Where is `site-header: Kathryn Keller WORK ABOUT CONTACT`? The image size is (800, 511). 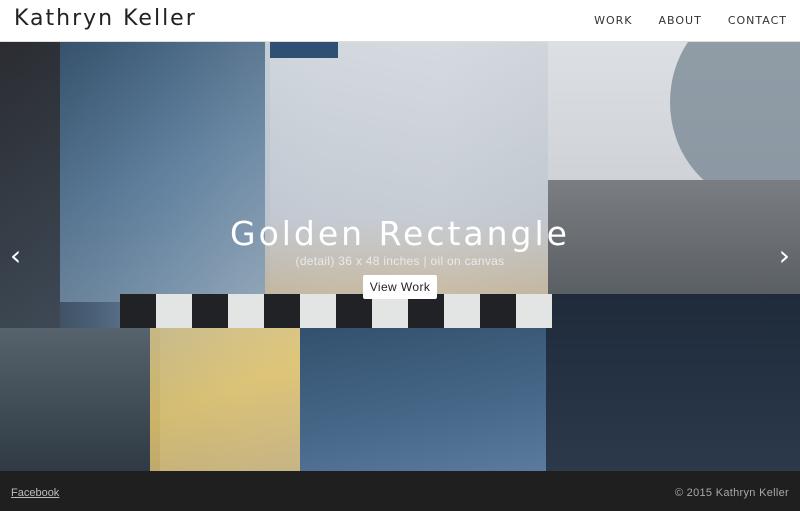
site-header: Kathryn Keller WORK ABOUT CONTACT is located at coordinates (400, 21).